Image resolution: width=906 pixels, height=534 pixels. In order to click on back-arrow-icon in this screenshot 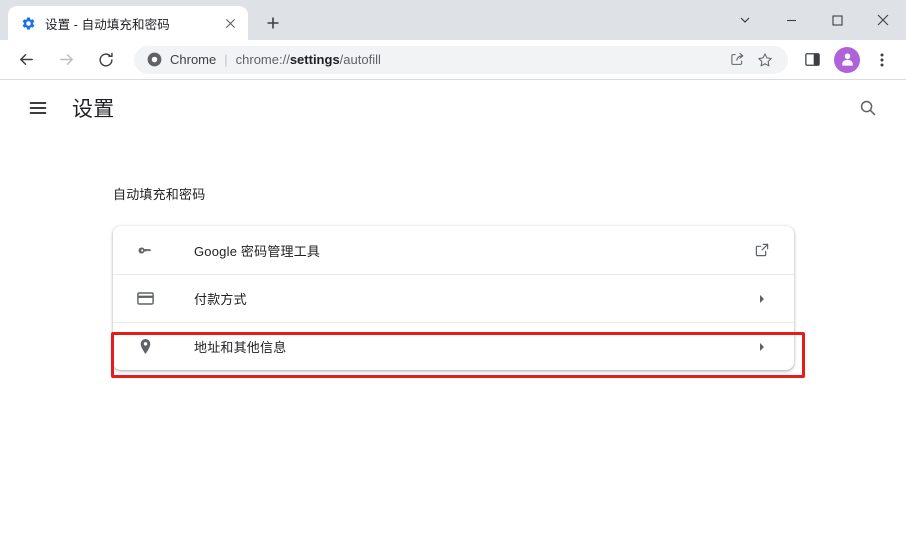, I will do `click(26, 59)`.